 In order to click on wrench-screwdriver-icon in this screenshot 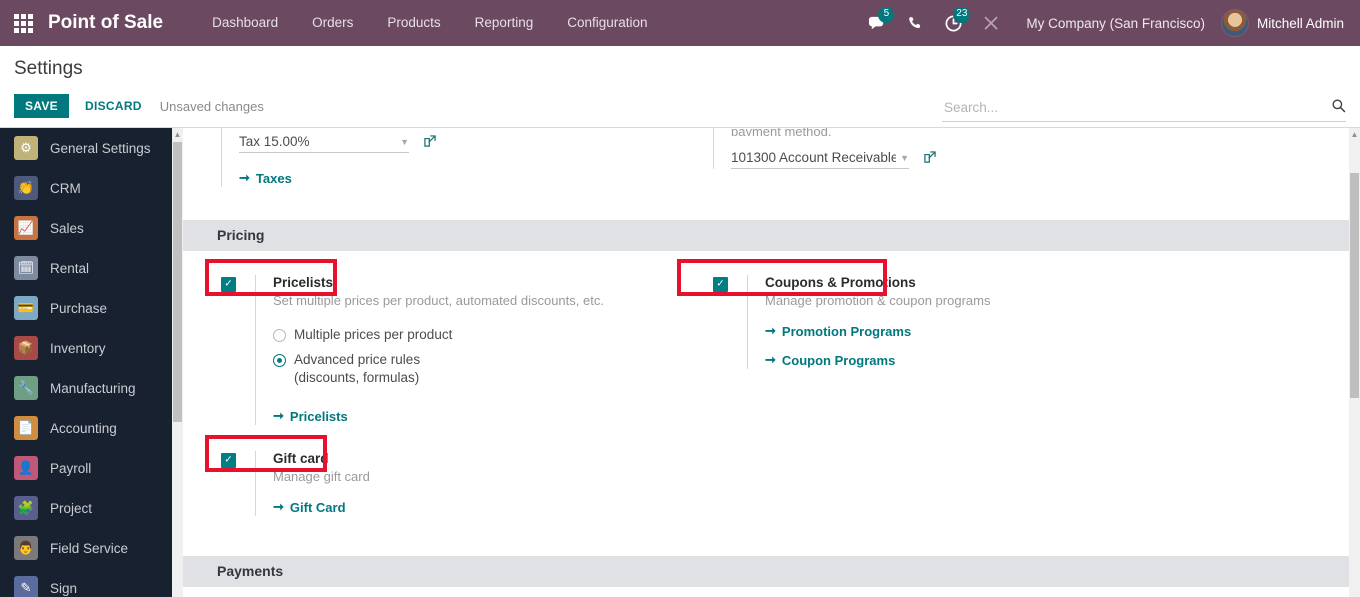, I will do `click(991, 23)`.